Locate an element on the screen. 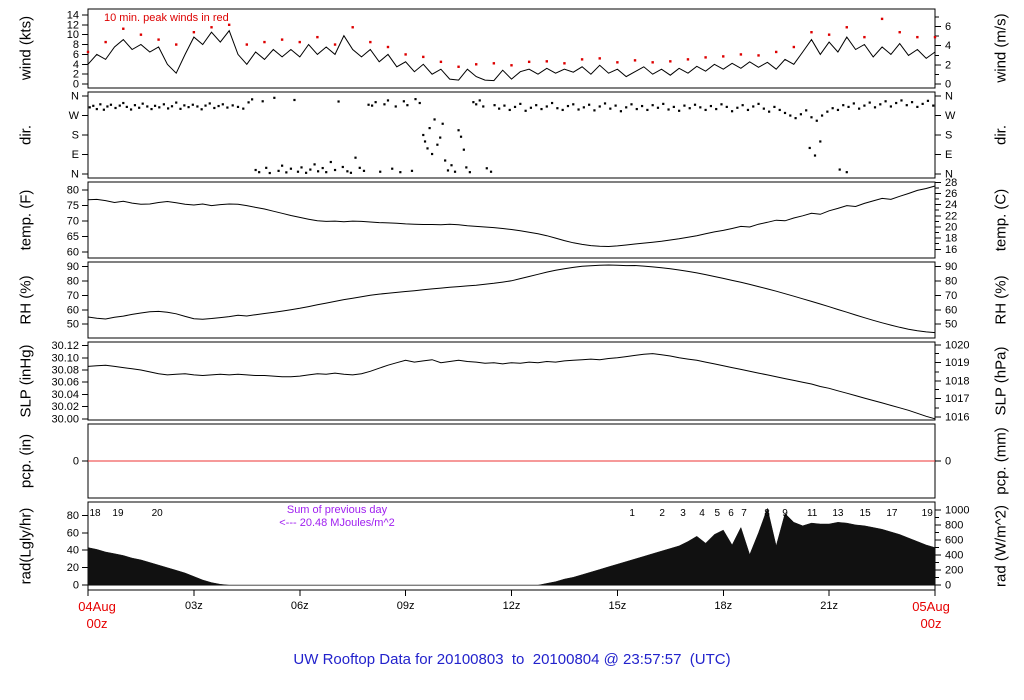 The width and height of the screenshot is (1024, 700). dir-right-tick: S is located at coordinates (948, 136).